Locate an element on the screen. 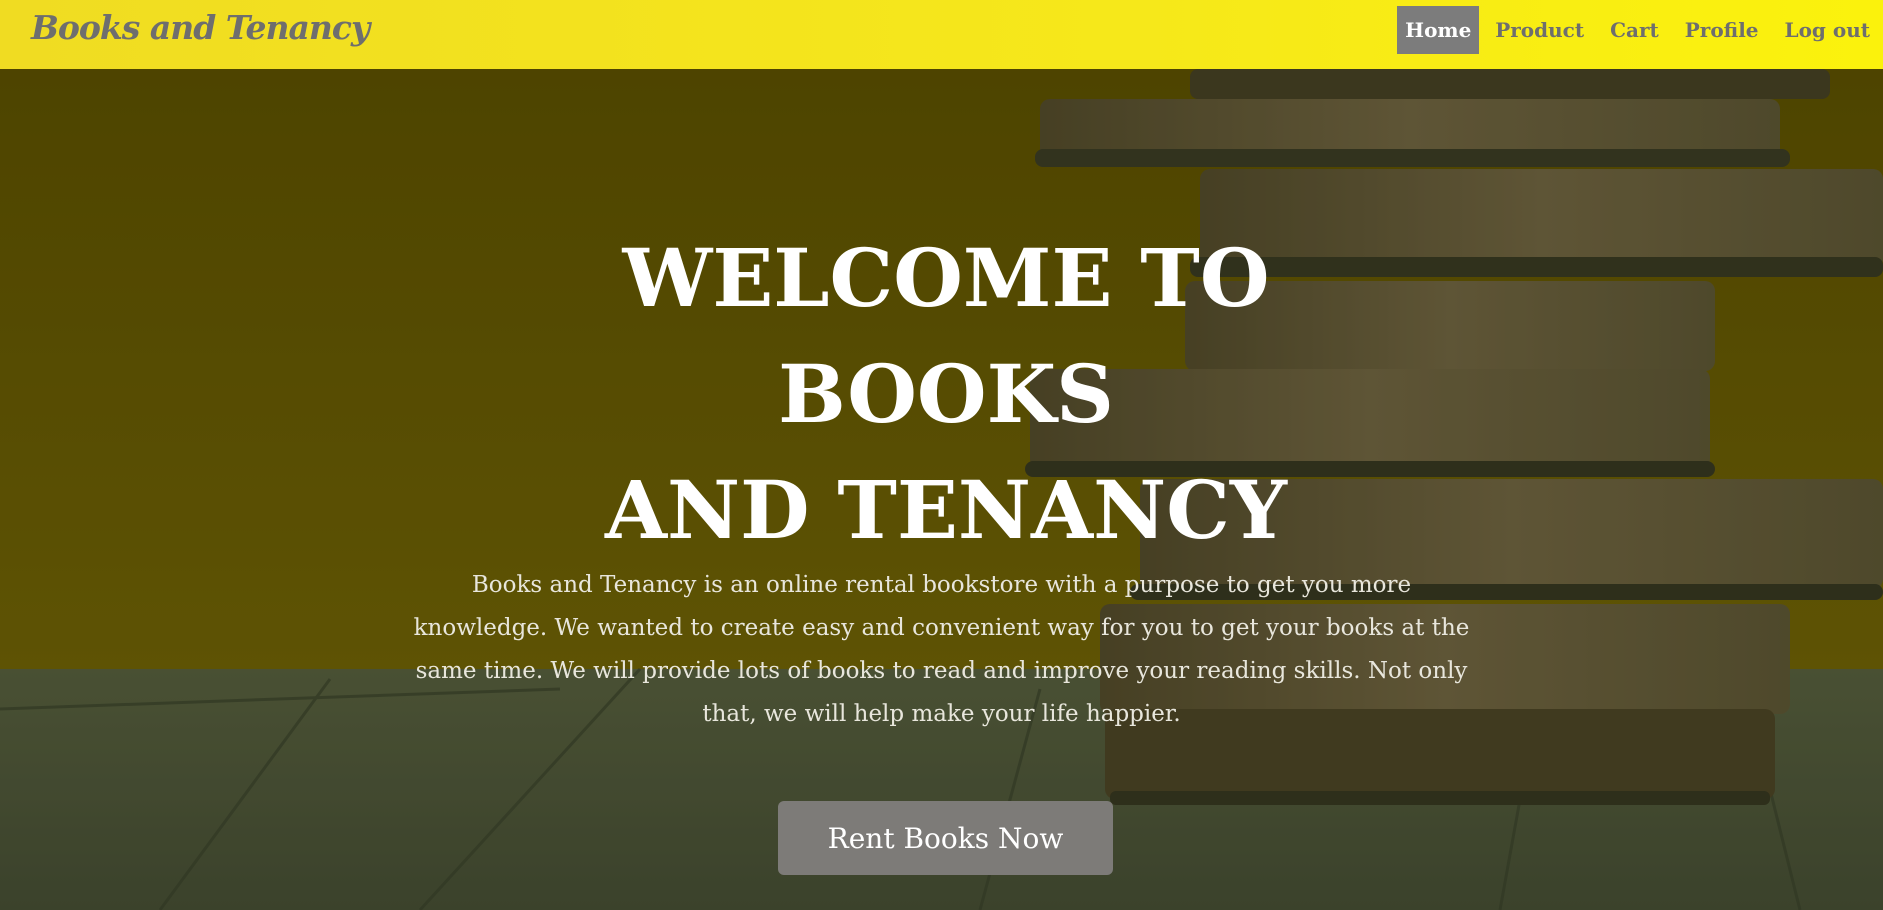  nav-home-link: Home is located at coordinates (1438, 30).